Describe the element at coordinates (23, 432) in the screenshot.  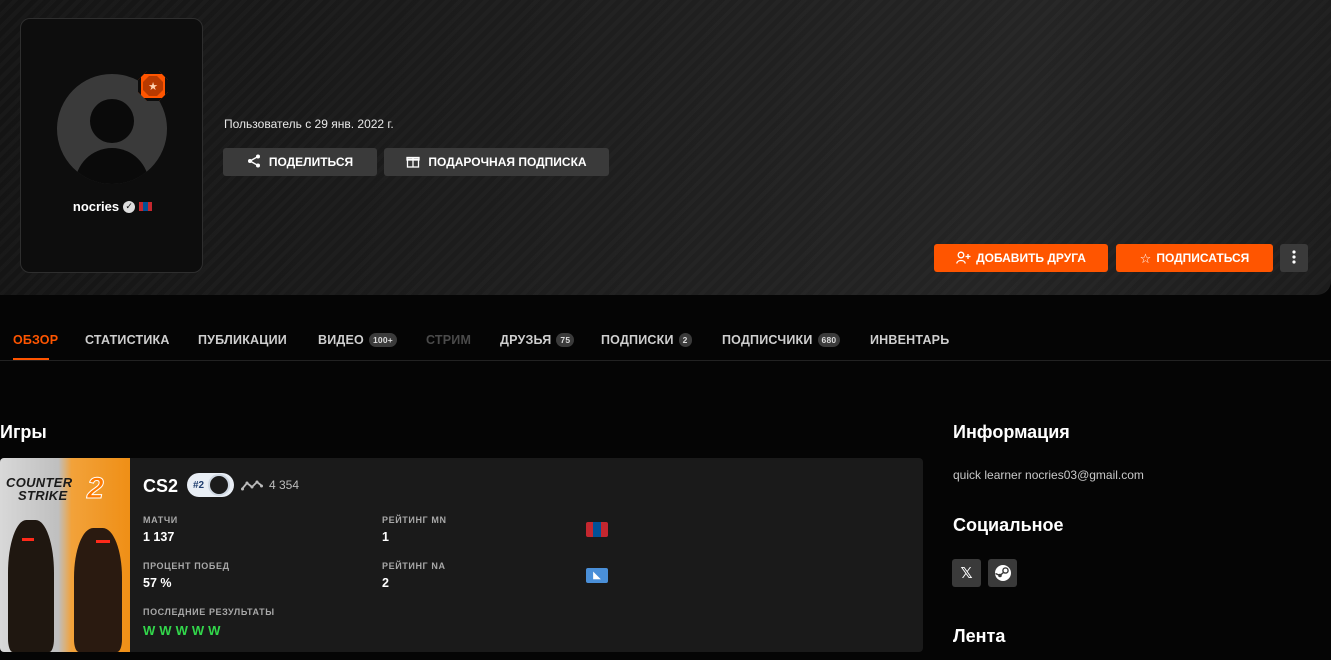
I see `games-title: Игры` at that location.